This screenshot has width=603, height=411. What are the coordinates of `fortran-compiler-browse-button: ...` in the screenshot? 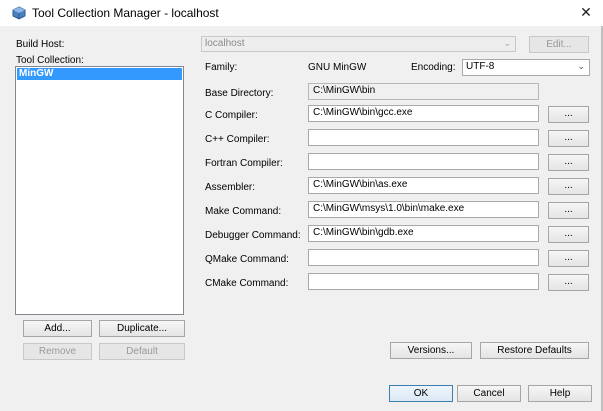 It's located at (568, 162).